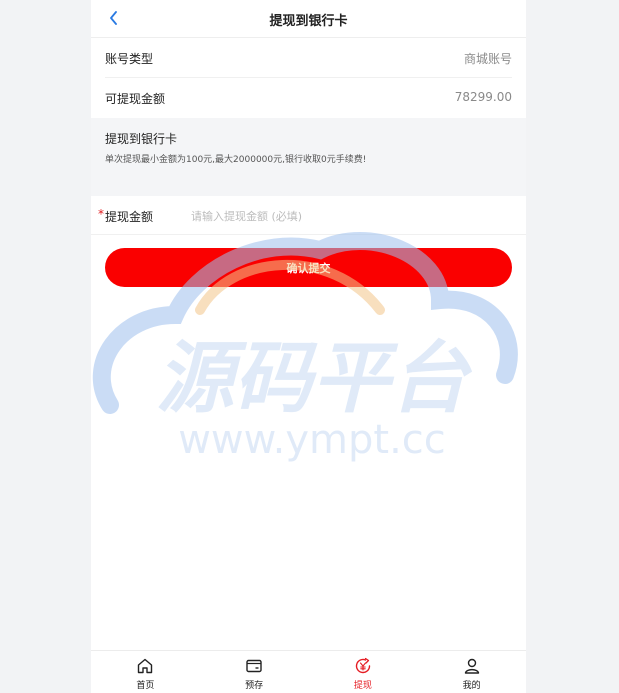 The width and height of the screenshot is (619, 693). Describe the element at coordinates (308, 58) in the screenshot. I see `account-type-row: 账号类型 商城账号` at that location.